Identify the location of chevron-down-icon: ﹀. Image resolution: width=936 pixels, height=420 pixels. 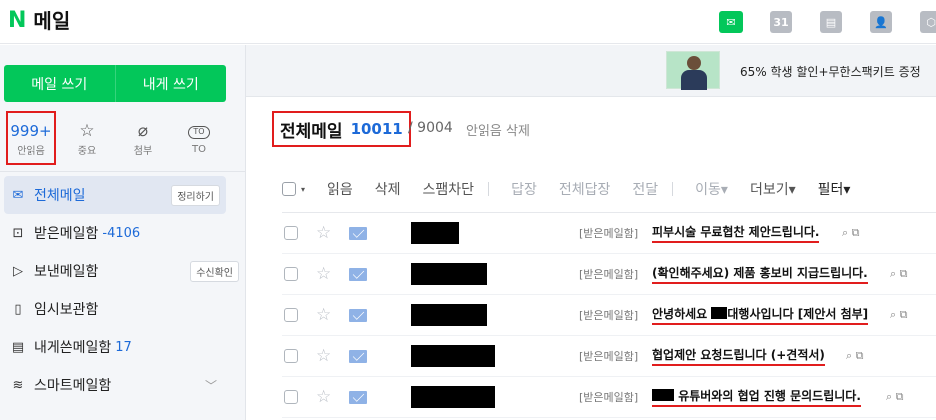
(211, 385).